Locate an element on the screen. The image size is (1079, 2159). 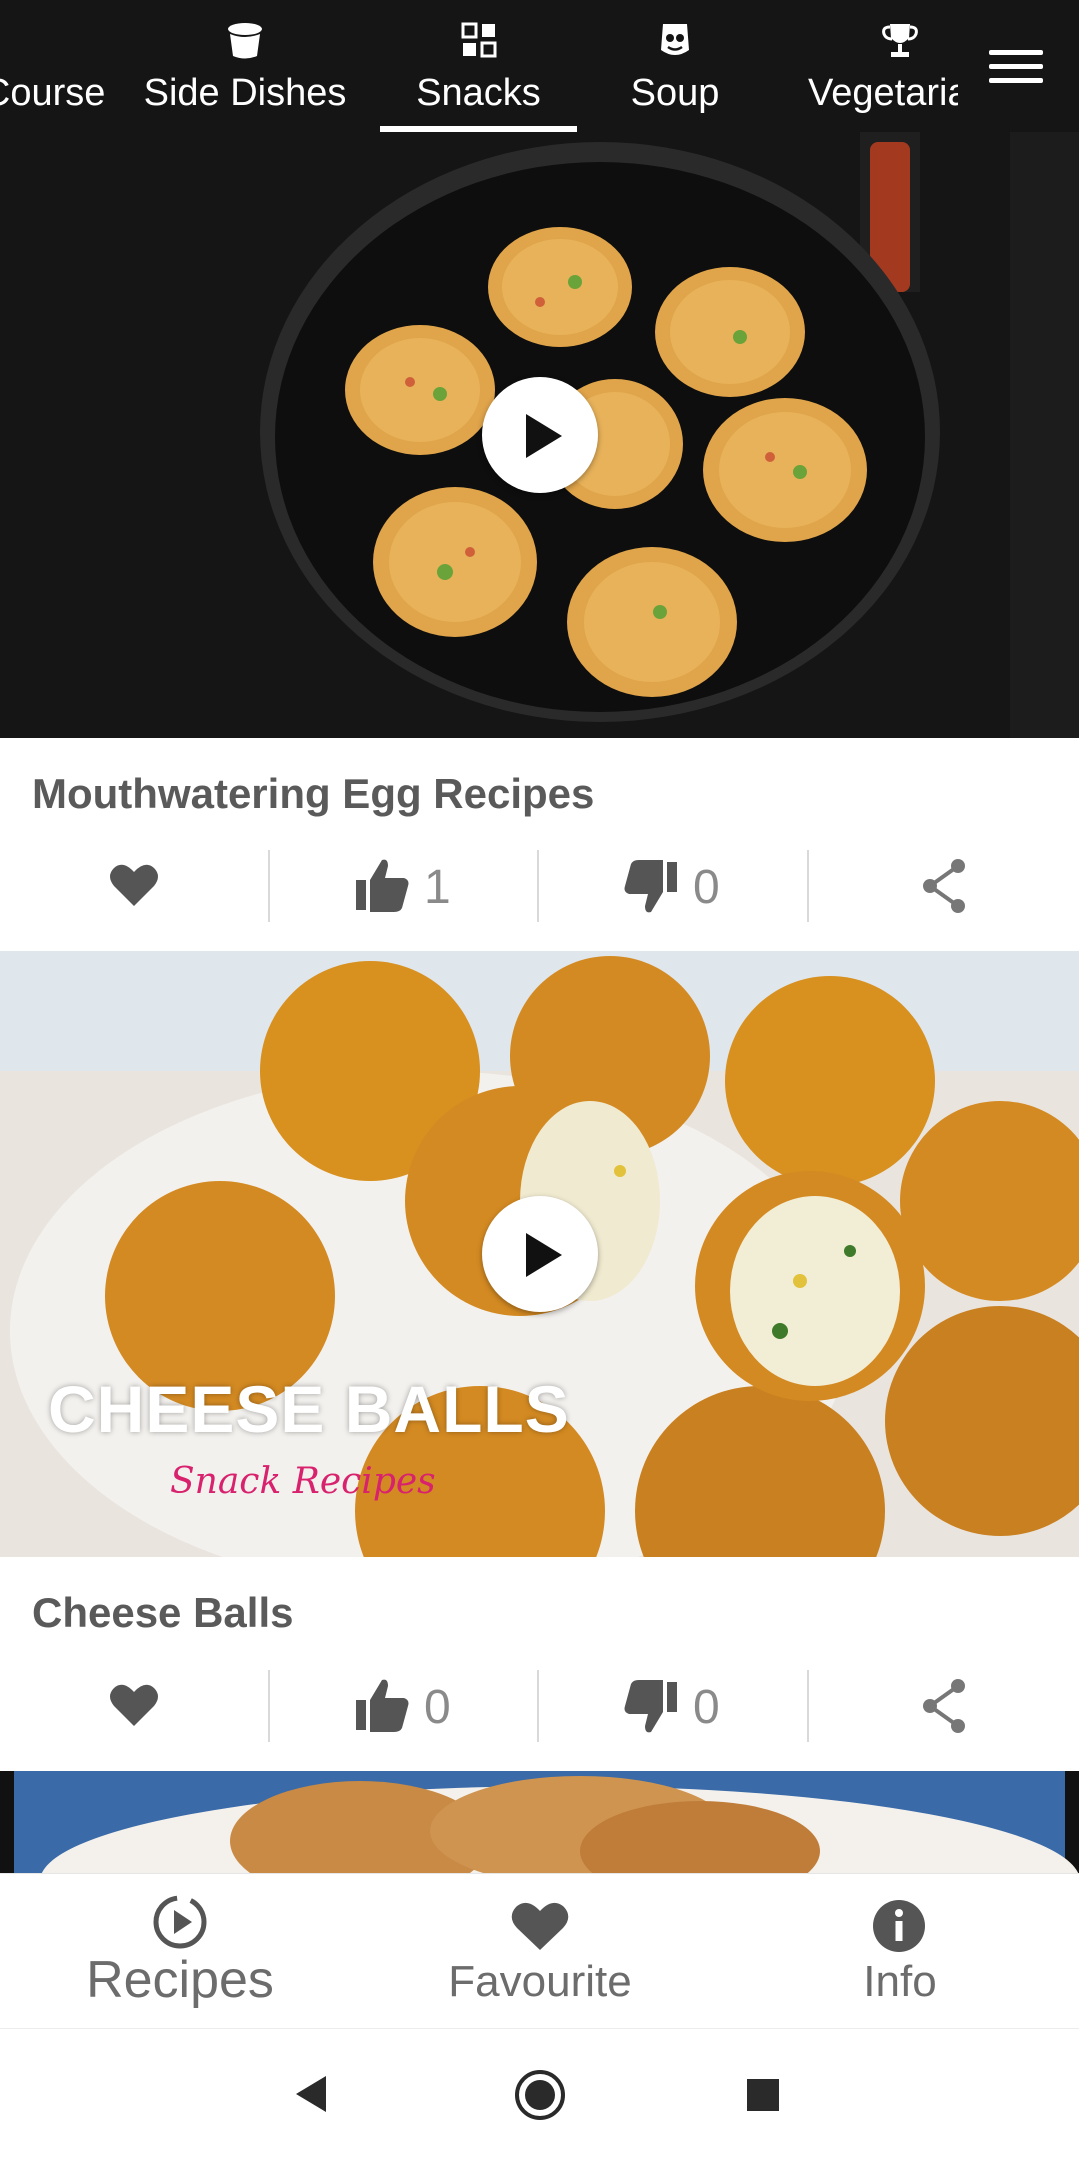
thumbnail-overlay-subtitle: Snack Recipes is located at coordinates (303, 1481).